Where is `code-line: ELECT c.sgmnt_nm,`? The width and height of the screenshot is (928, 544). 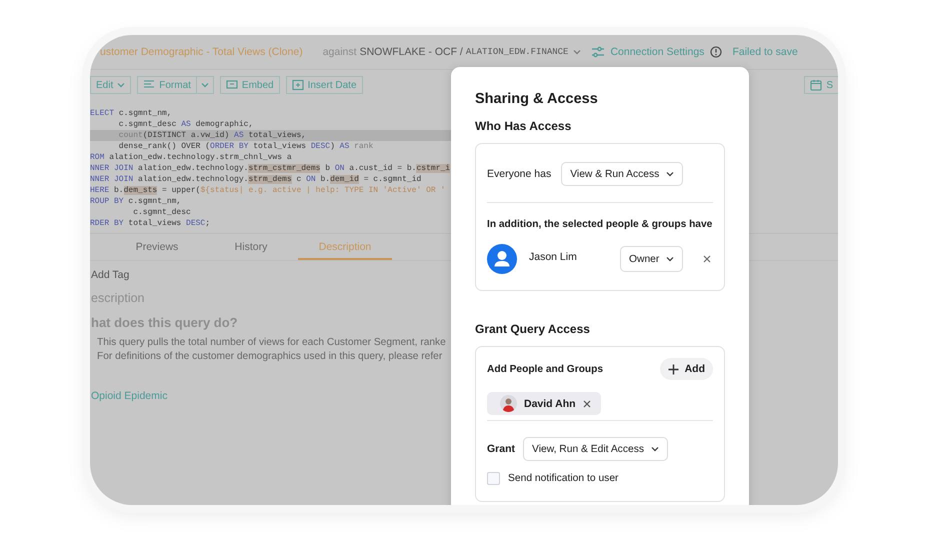
code-line: ELECT c.sgmnt_nm, is located at coordinates (131, 113).